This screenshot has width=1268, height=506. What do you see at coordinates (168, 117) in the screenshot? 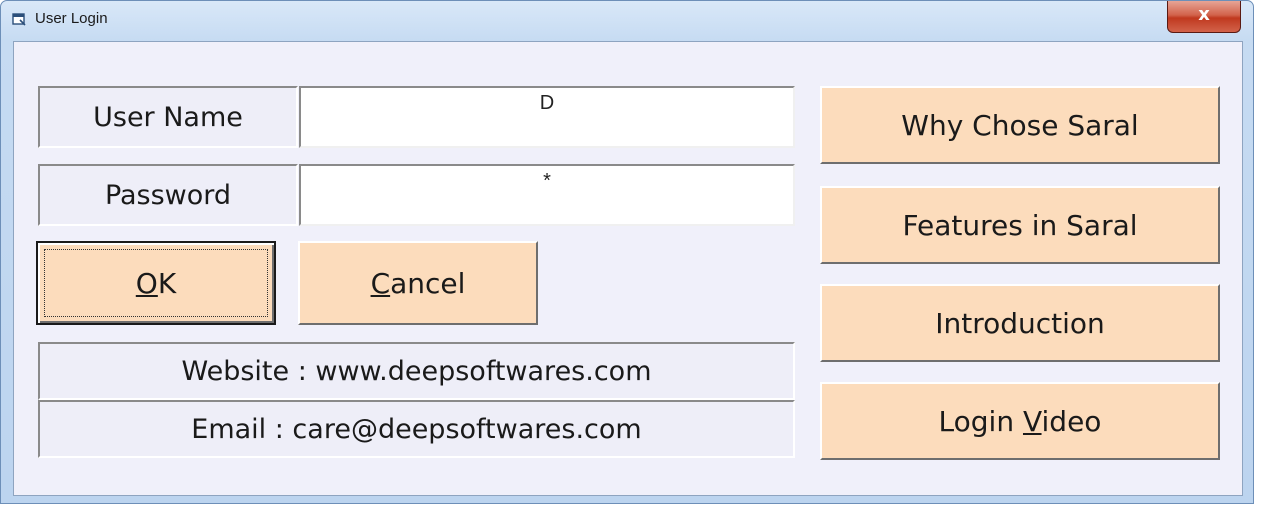
I see `username-label: User Name` at bounding box center [168, 117].